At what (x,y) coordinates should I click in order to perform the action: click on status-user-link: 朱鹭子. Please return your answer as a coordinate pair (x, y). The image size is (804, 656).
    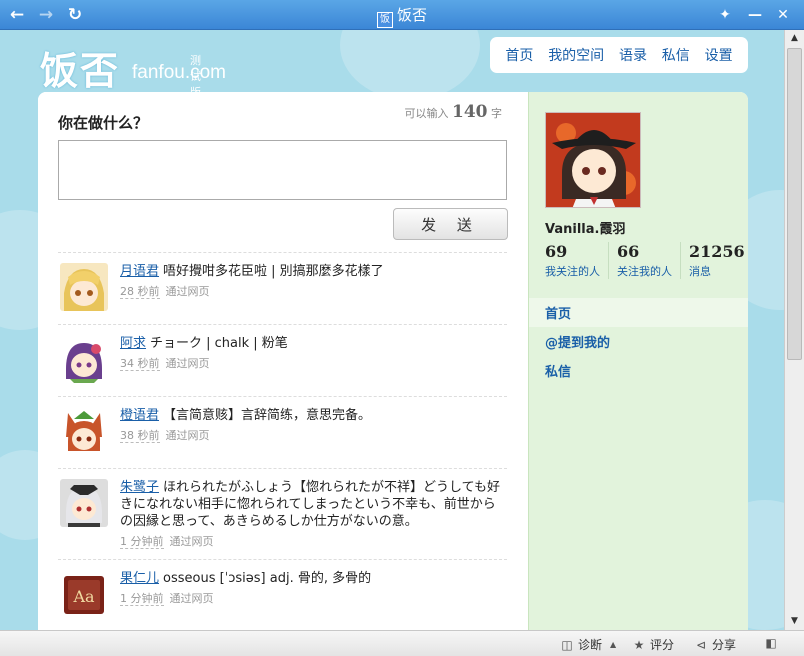
    Looking at the image, I should click on (139, 487).